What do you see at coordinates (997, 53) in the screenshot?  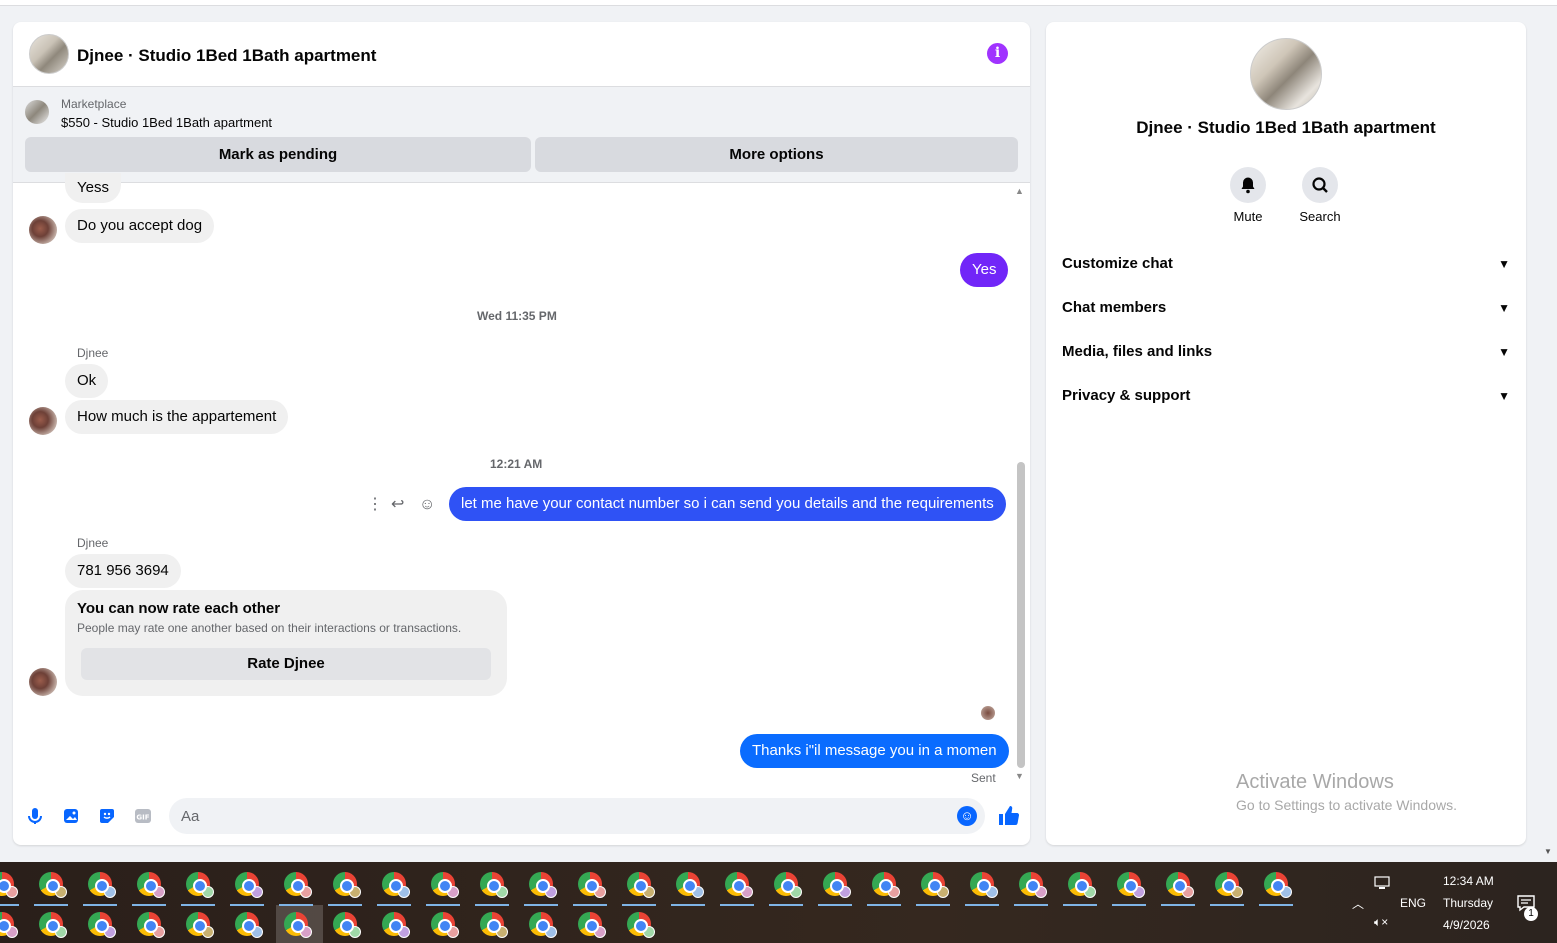 I see `info-icon: i` at bounding box center [997, 53].